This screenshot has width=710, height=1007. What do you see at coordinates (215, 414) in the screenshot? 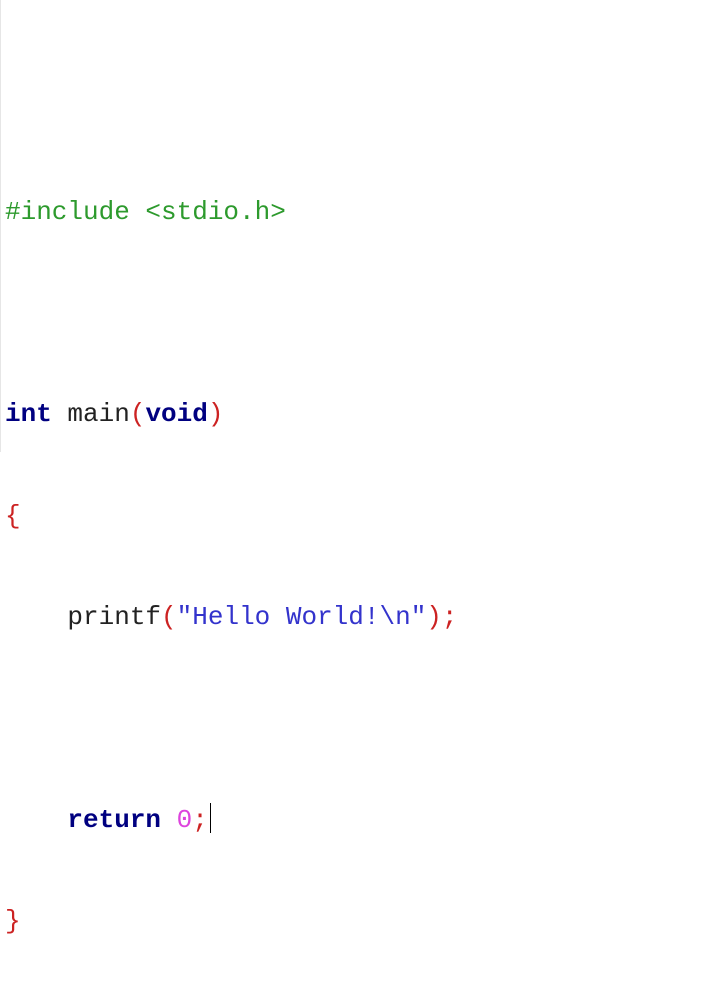
I see `paren-close: )` at bounding box center [215, 414].